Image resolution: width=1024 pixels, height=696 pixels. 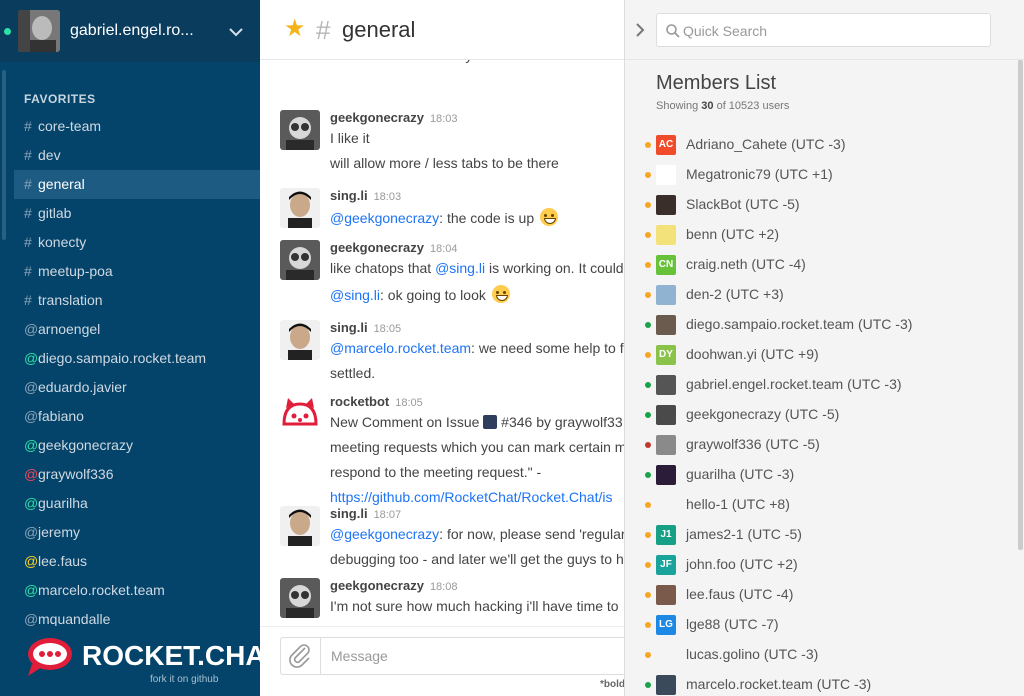 What do you see at coordinates (236, 32) in the screenshot?
I see `chevron-down-icon` at bounding box center [236, 32].